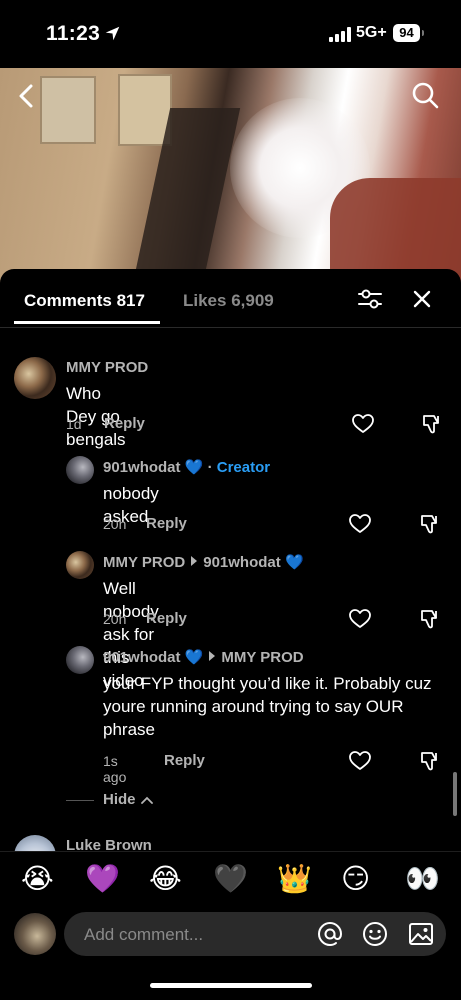 The image size is (461, 1000). What do you see at coordinates (406, 33) in the screenshot?
I see `battery-icon: 94` at bounding box center [406, 33].